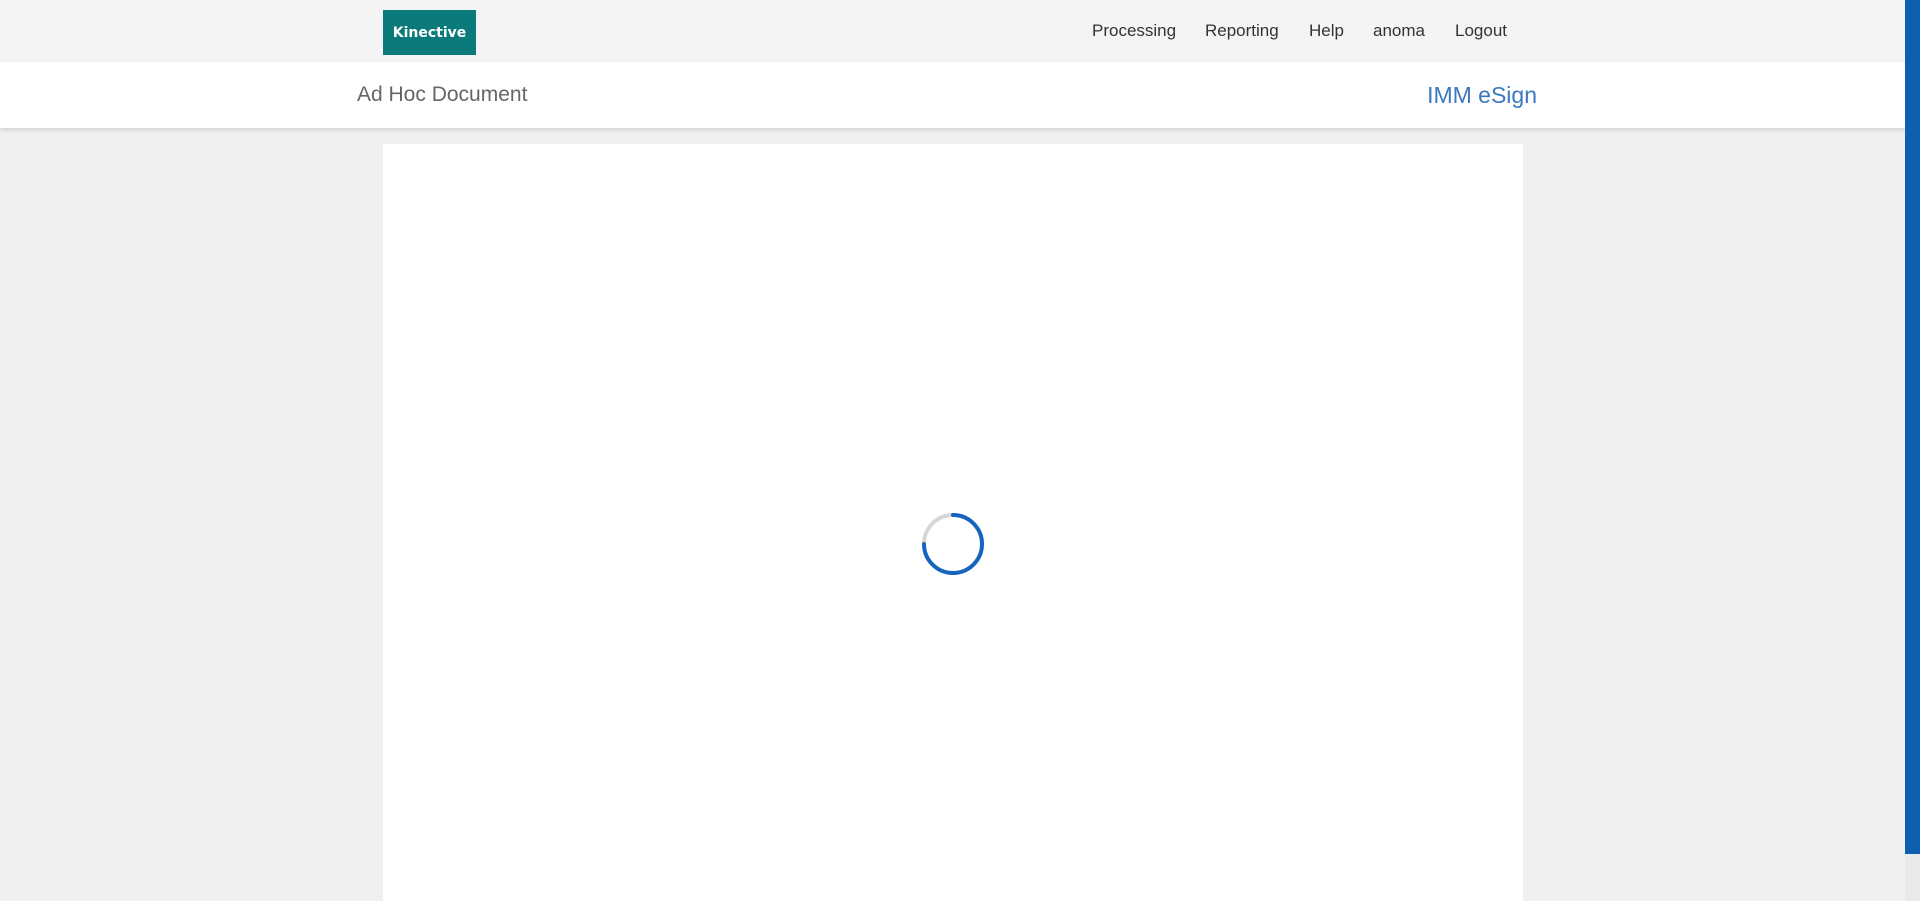 The width and height of the screenshot is (1920, 901). I want to click on loading-spinner-icon, so click(953, 544).